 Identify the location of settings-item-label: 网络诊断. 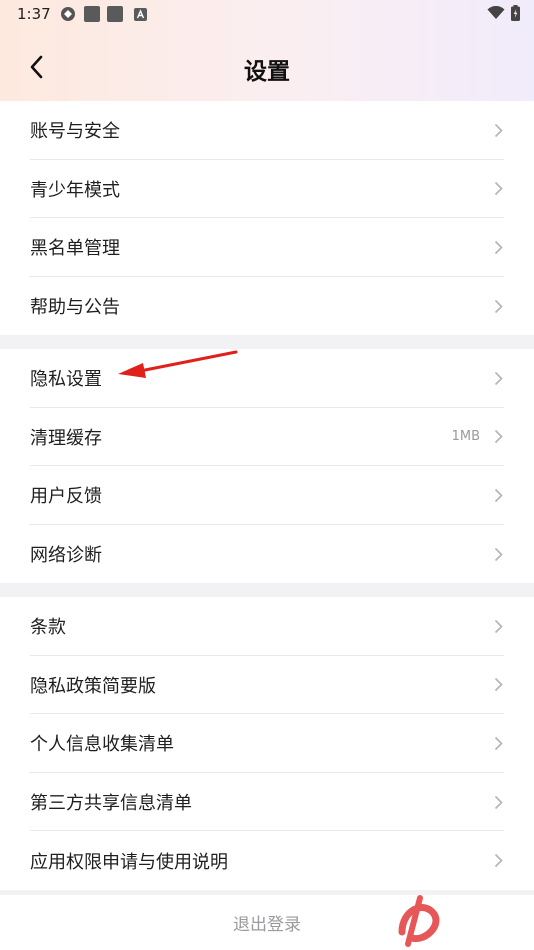
(66, 556).